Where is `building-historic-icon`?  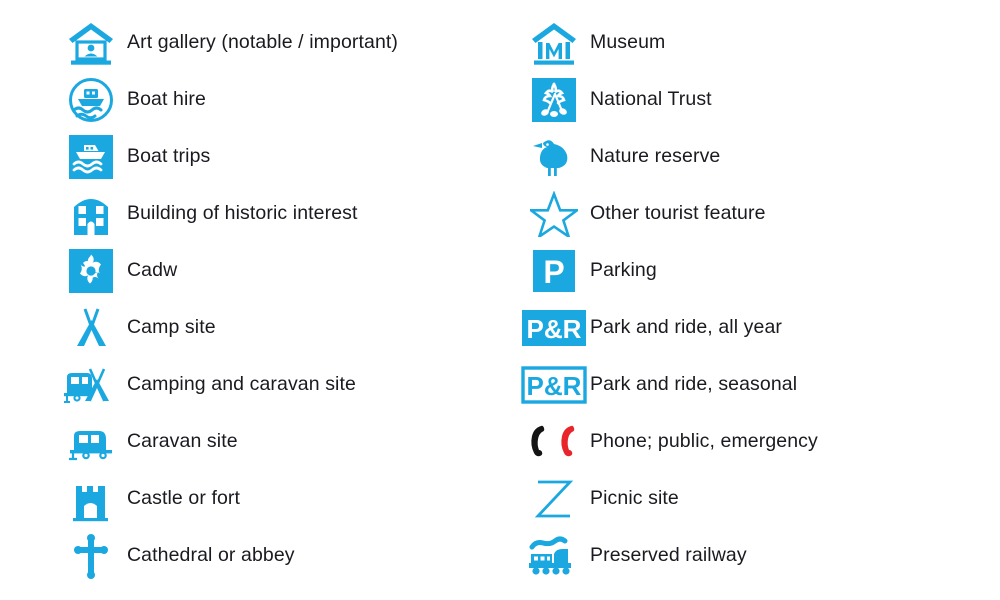 building-historic-icon is located at coordinates (91, 214).